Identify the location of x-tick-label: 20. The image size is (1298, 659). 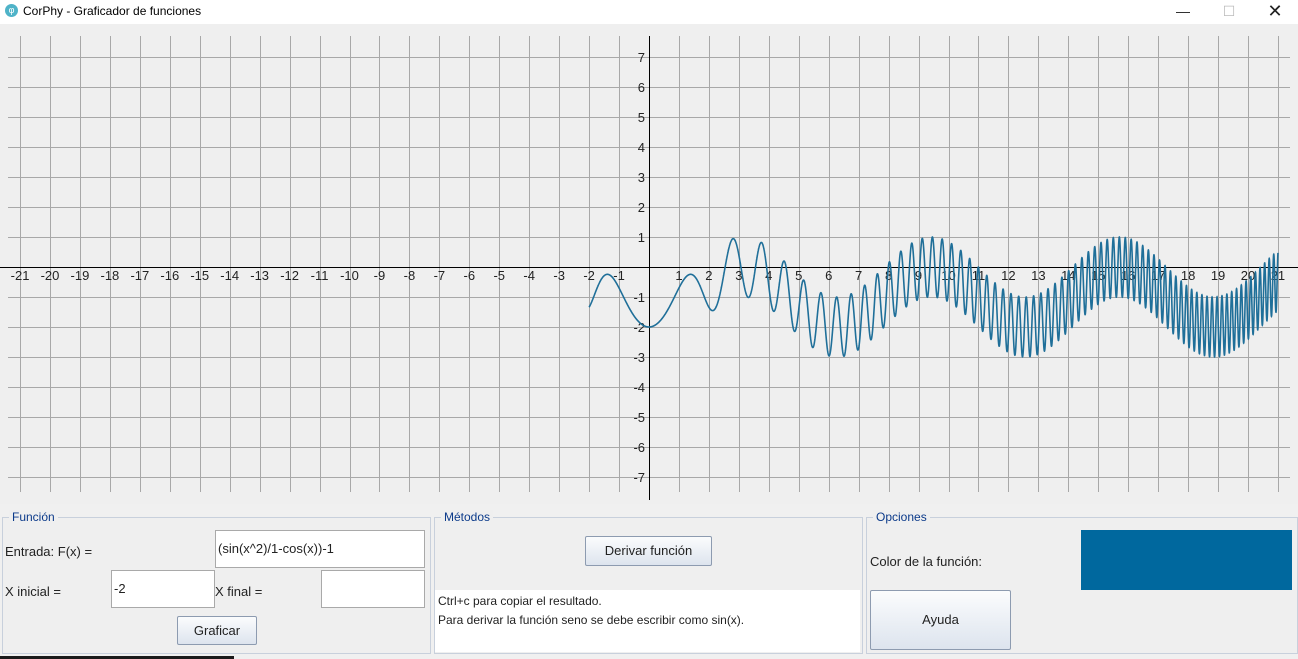
(1248, 275).